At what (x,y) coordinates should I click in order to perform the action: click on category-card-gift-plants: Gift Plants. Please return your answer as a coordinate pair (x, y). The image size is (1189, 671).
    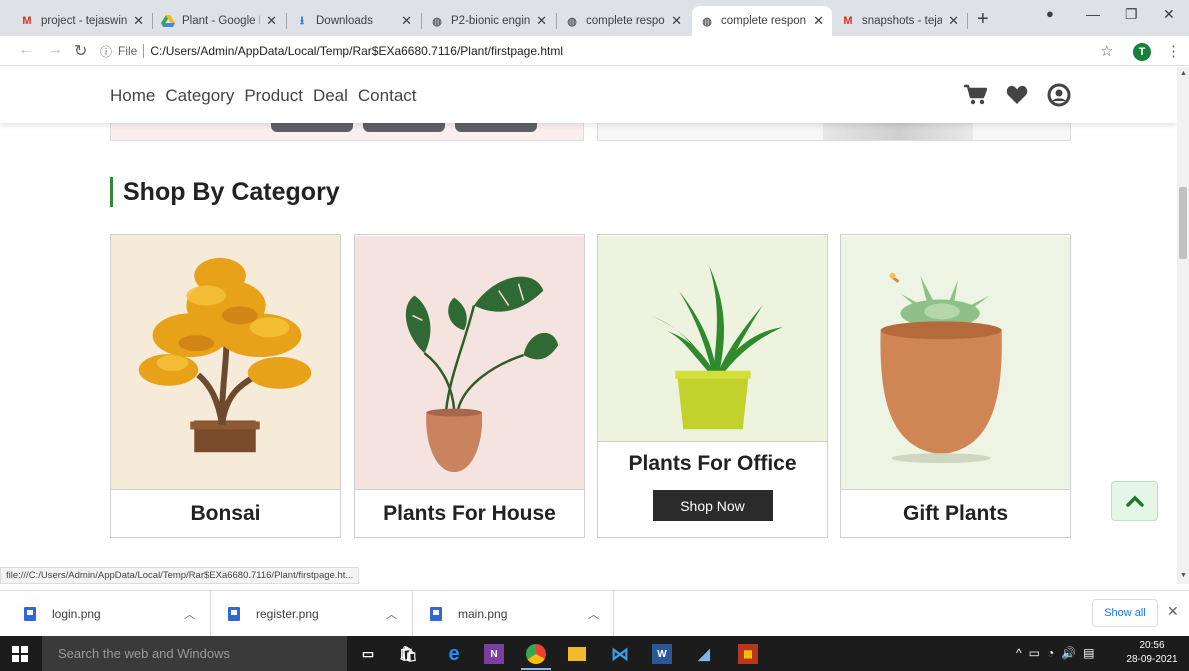
    Looking at the image, I should click on (955, 386).